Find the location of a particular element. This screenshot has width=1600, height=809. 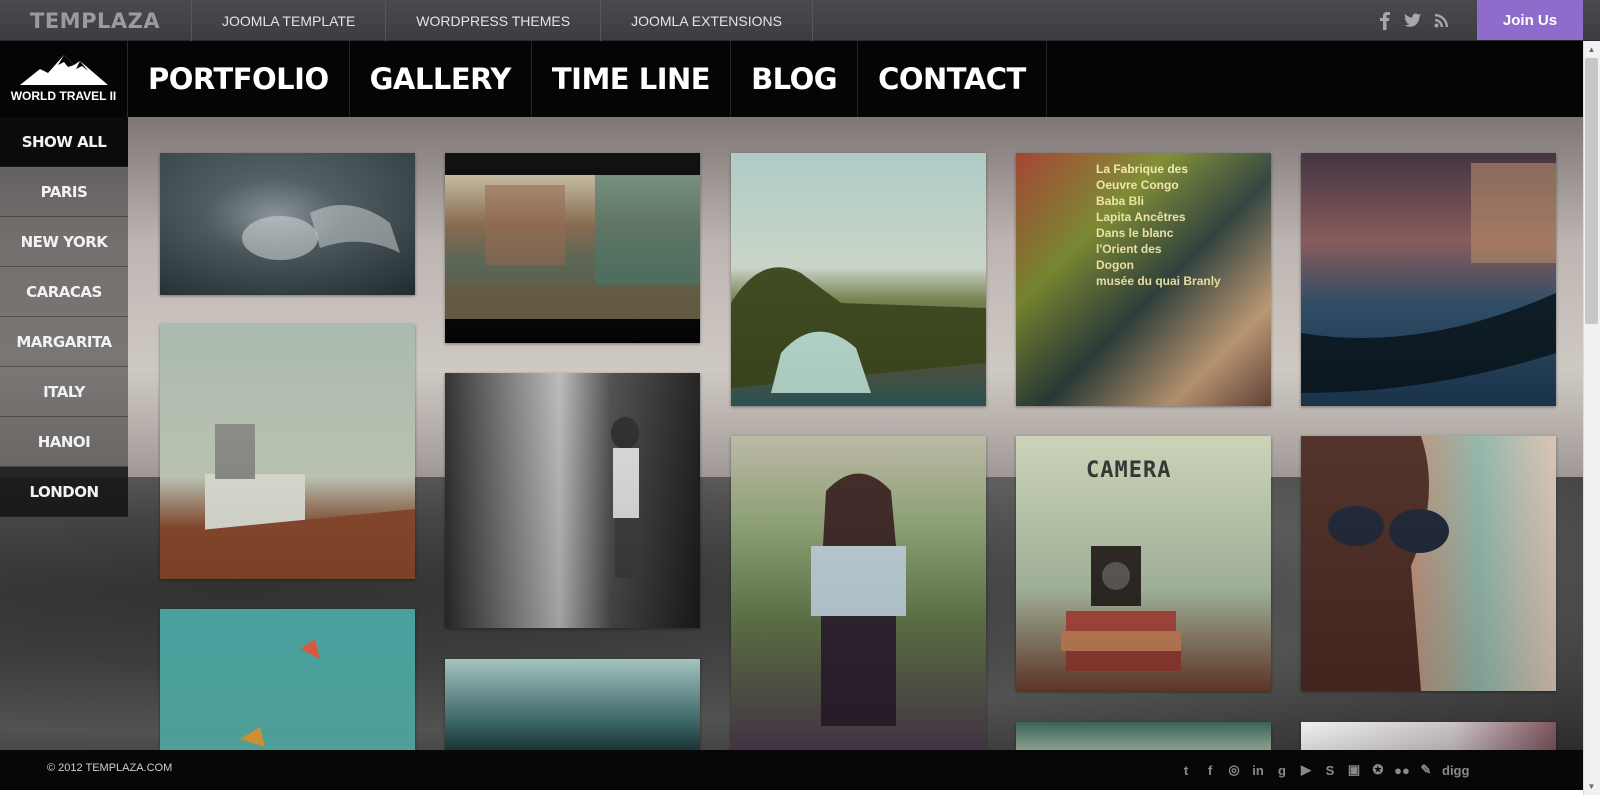

rooftop-photo is located at coordinates (287, 501).